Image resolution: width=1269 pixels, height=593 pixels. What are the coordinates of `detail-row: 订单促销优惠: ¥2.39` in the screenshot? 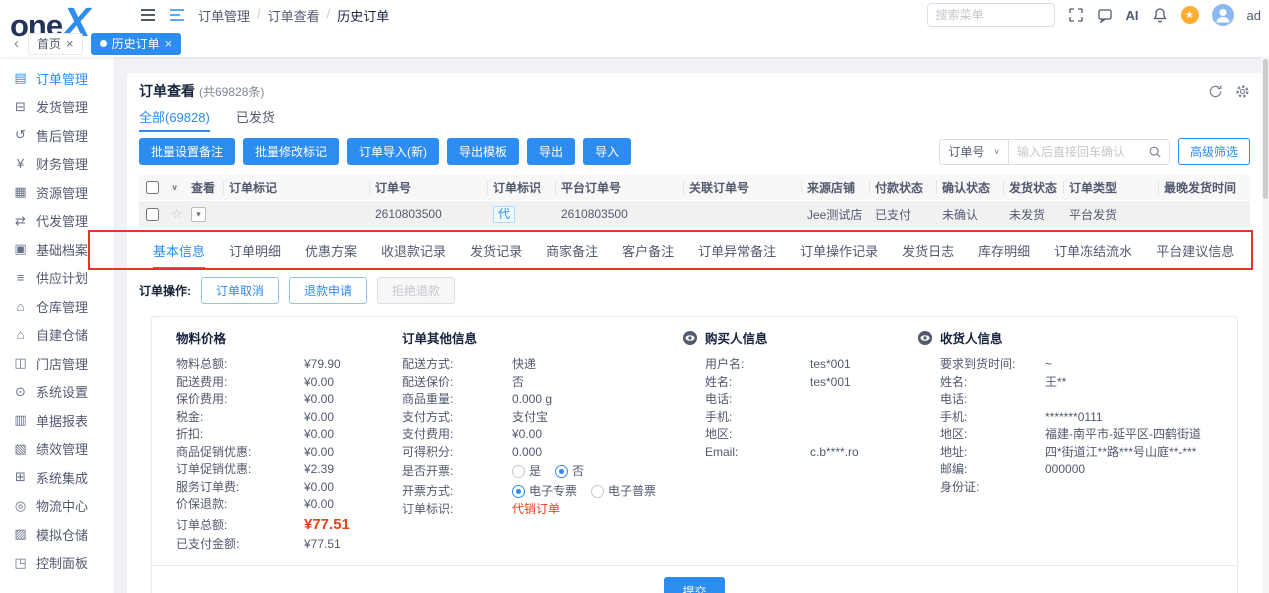 It's located at (255, 469).